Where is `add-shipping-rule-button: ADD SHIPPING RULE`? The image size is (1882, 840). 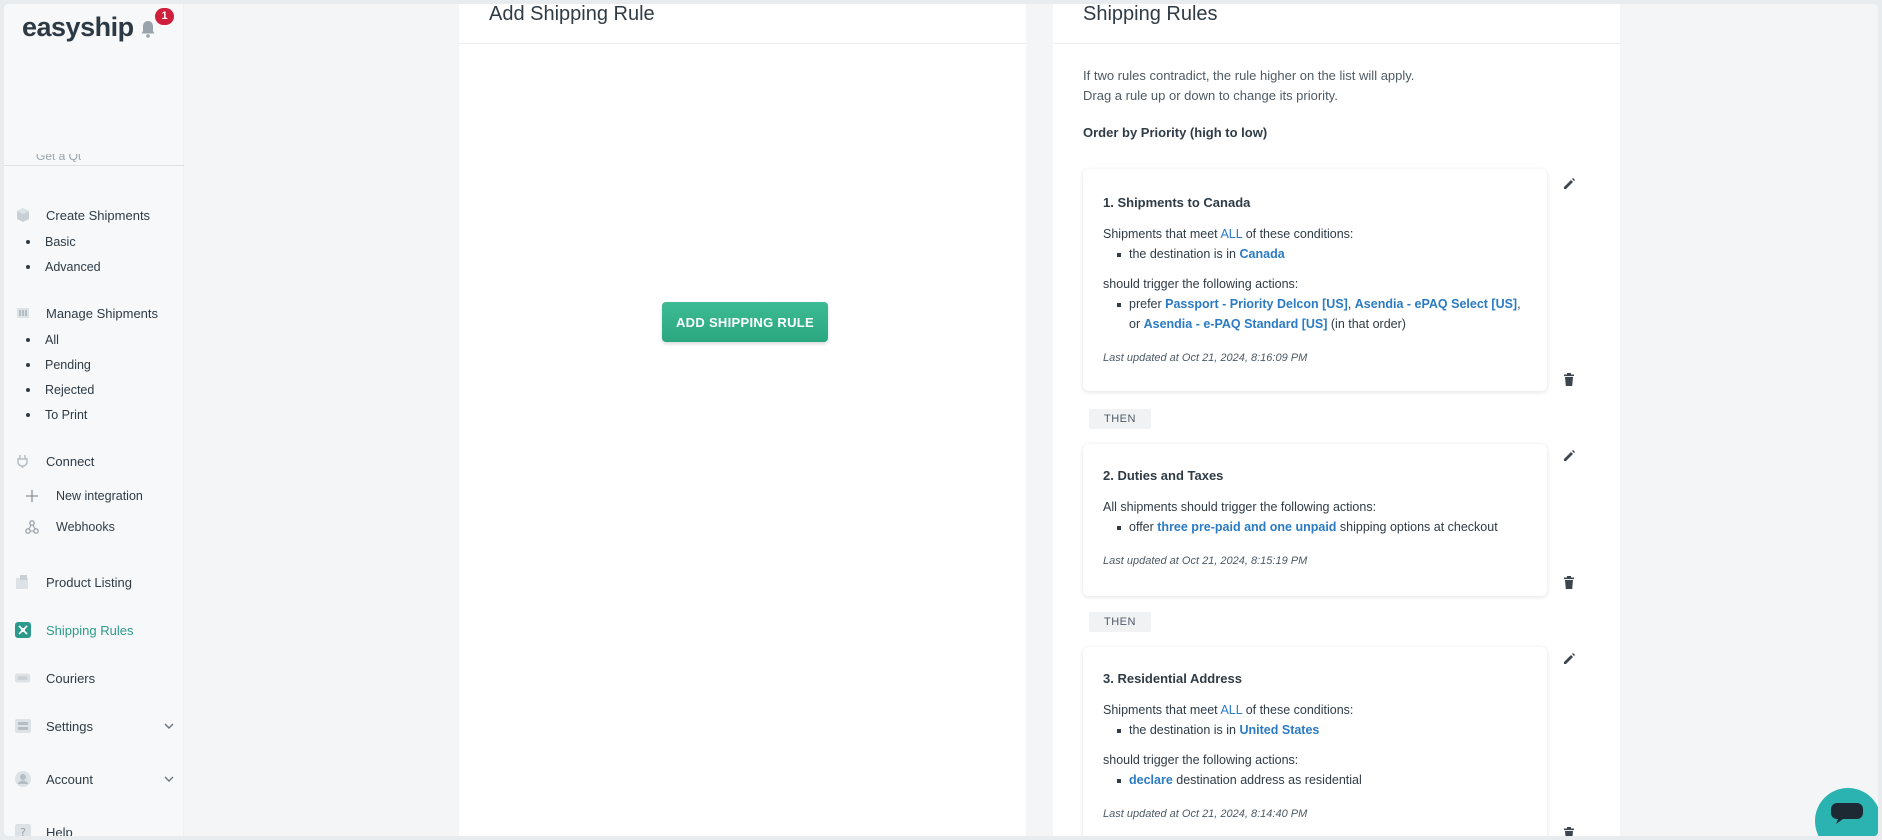
add-shipping-rule-button: ADD SHIPPING RULE is located at coordinates (745, 322).